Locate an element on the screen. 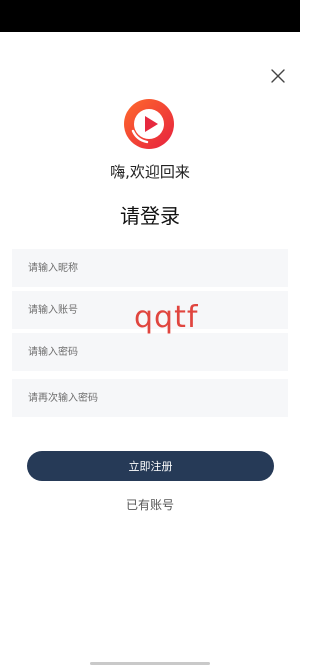 Image resolution: width=320 pixels, height=667 pixels. have-account-link: 已有账号 is located at coordinates (150, 506).